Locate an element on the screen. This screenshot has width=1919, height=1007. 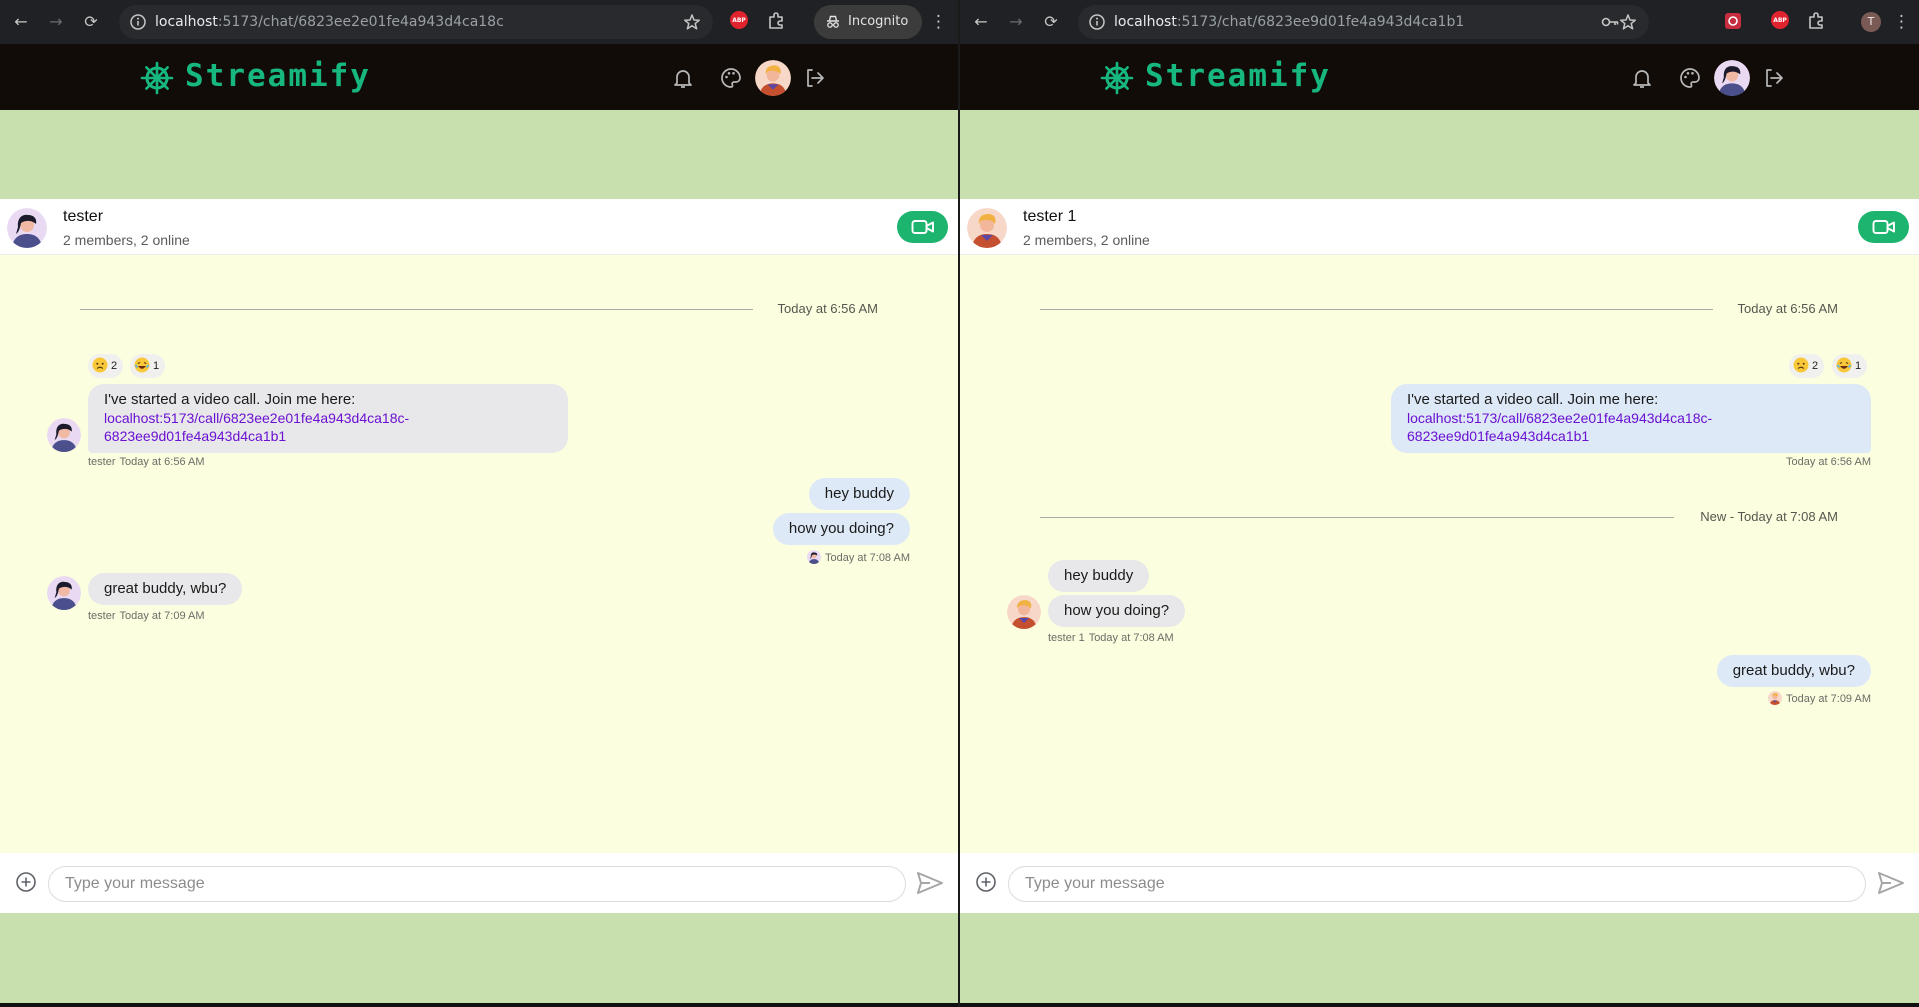
outgoing-message: great buddy, wbu? is located at coordinates (1793, 671).